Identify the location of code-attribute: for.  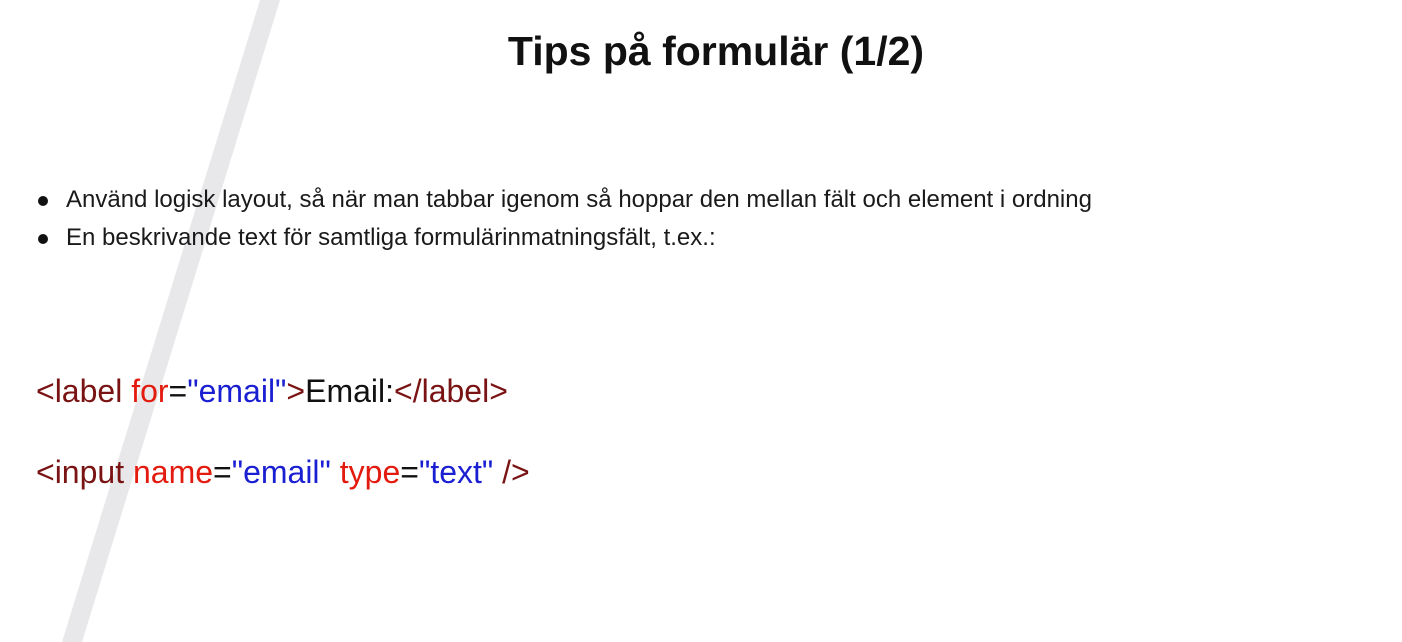
(150, 391).